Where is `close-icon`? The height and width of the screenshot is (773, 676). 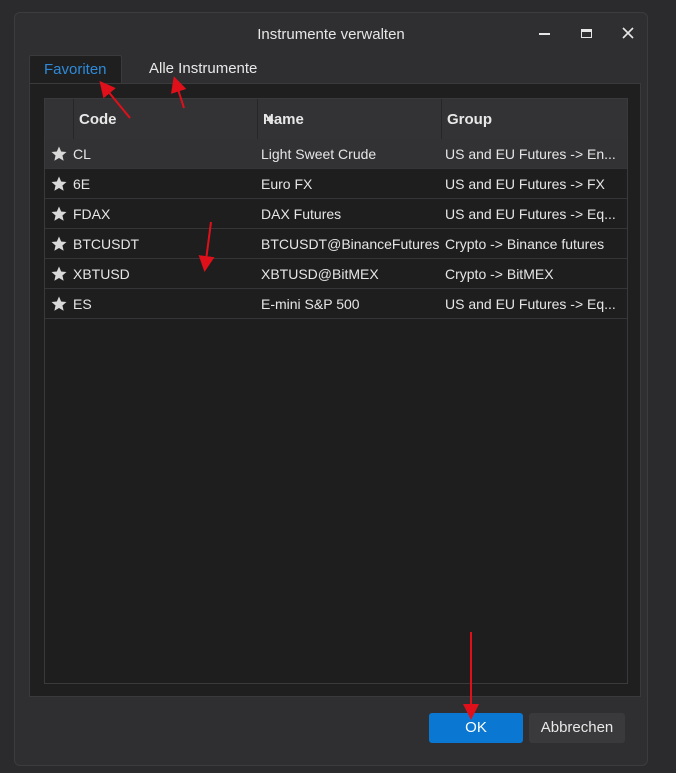
close-icon is located at coordinates (628, 33).